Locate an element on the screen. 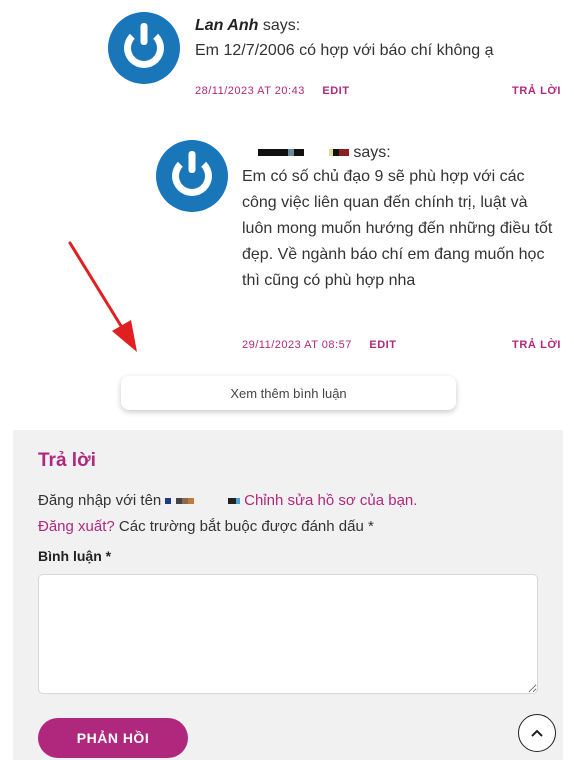 The height and width of the screenshot is (760, 574). comment-meta: 28/11/2023 AT 20:43 EDIT is located at coordinates (272, 91).